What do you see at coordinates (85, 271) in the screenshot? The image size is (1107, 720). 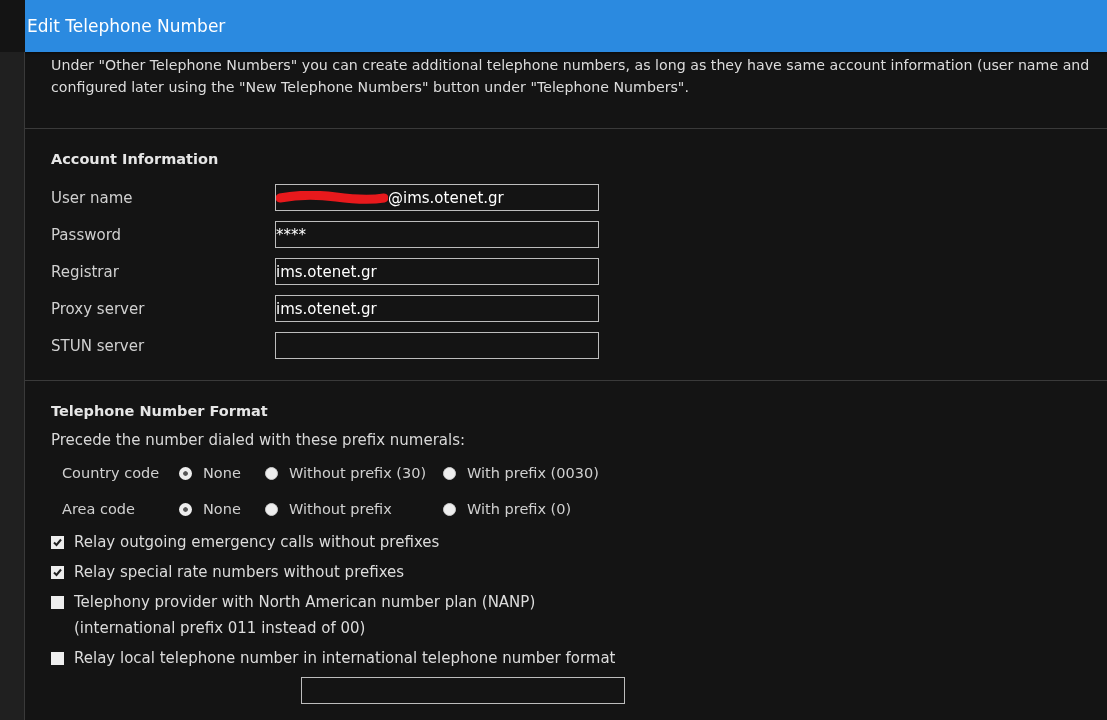 I see `field-label: Registrar` at bounding box center [85, 271].